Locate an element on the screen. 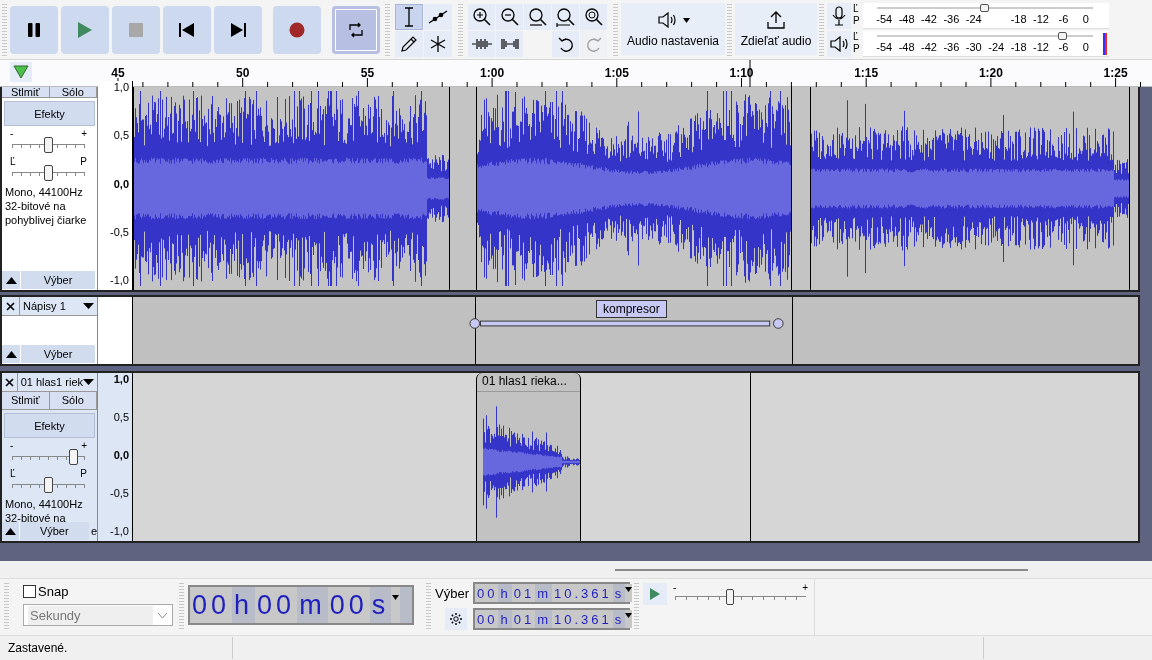 The height and width of the screenshot is (660, 1152). settings-button is located at coordinates (456, 619).